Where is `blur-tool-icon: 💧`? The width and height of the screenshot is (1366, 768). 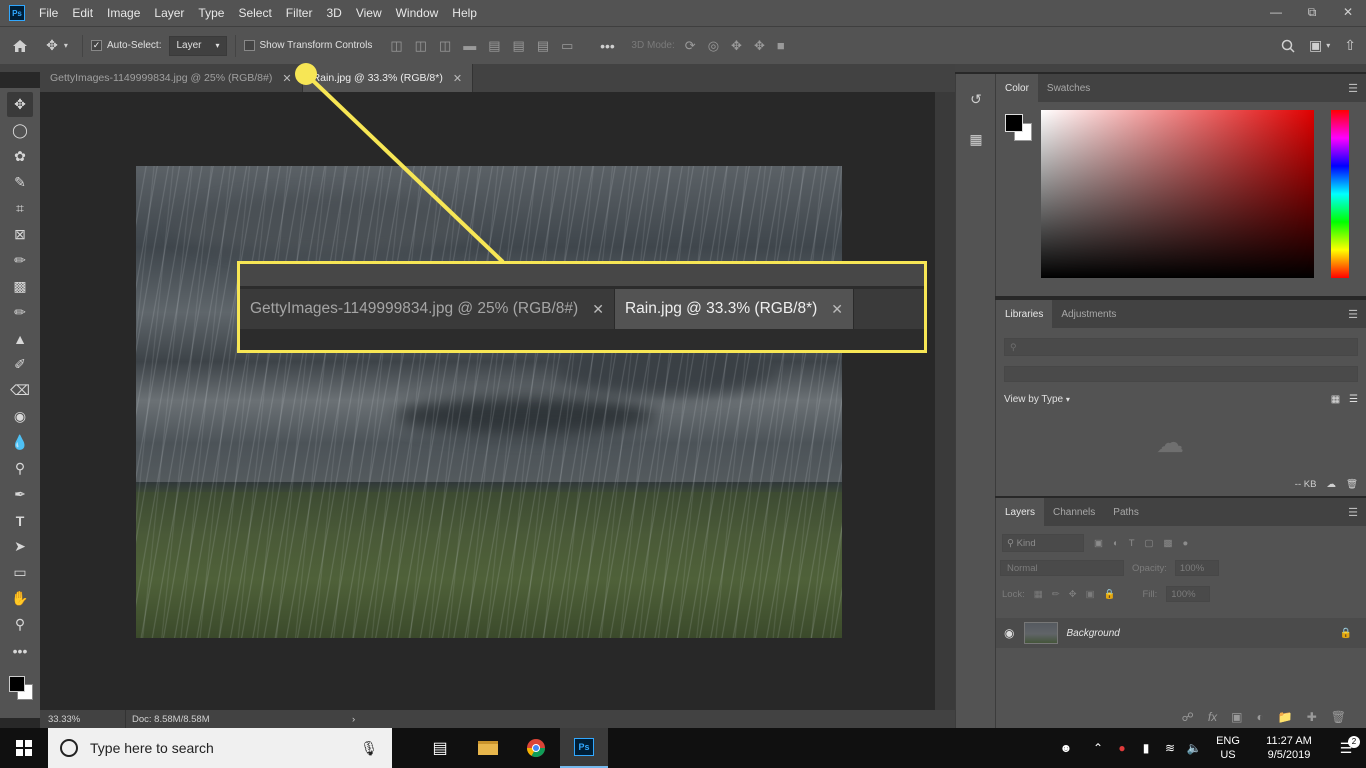
blur-tool-icon: 💧 is located at coordinates (20, 442).